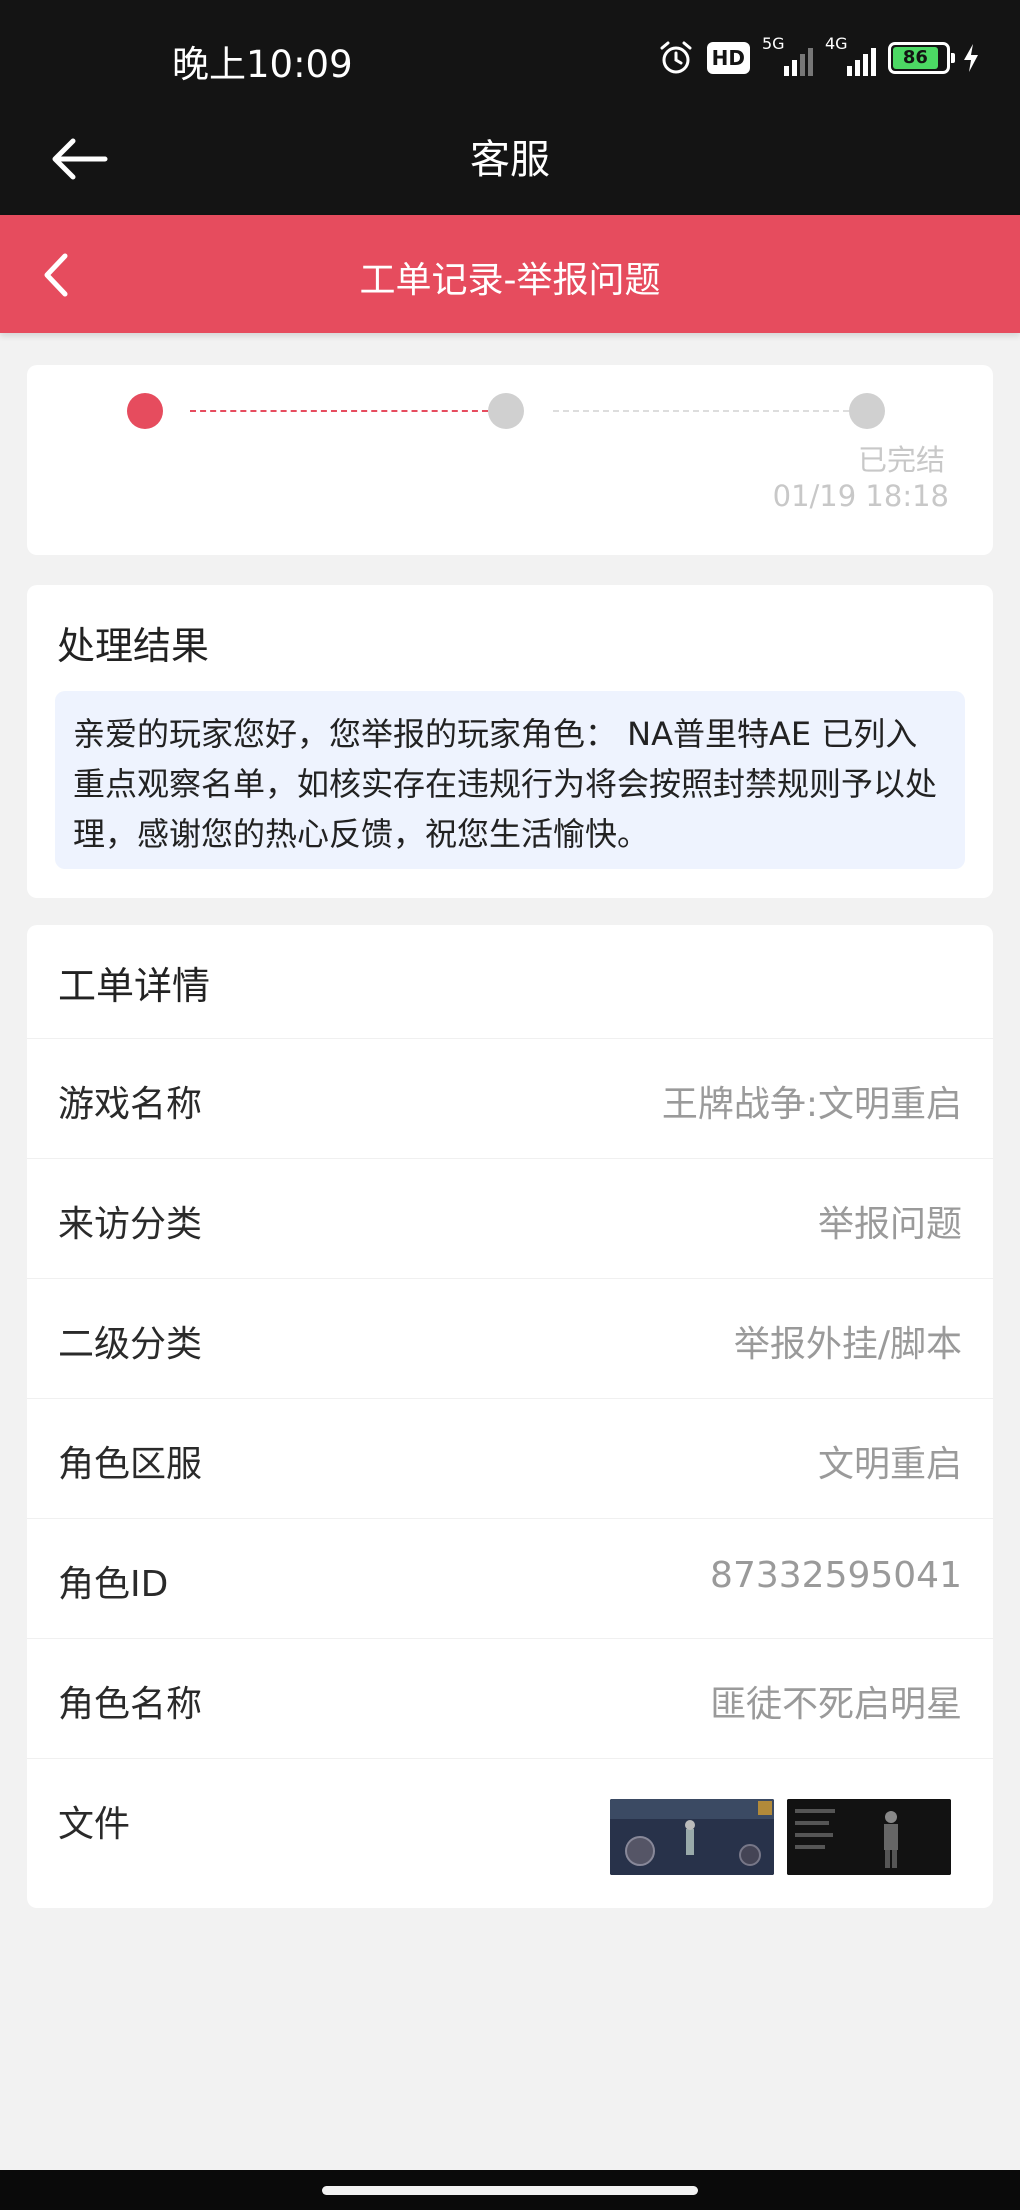 Image resolution: width=1020 pixels, height=2210 pixels. I want to click on result-title: 处理结果, so click(133, 646).